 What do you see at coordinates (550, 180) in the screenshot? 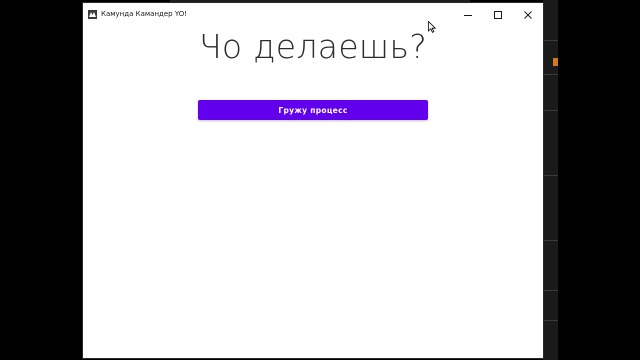
I see `background-side-panel` at bounding box center [550, 180].